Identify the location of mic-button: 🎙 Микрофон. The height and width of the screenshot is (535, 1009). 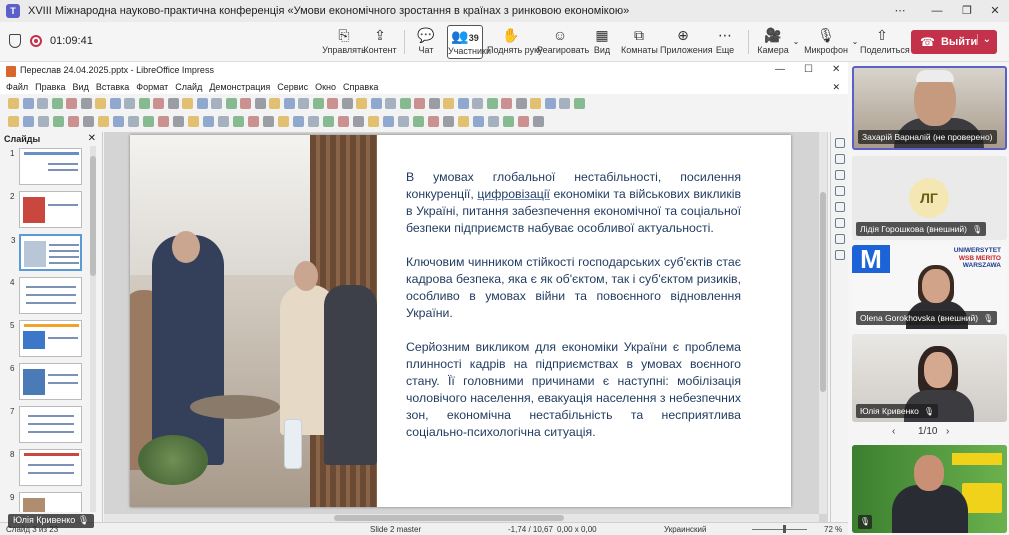
(826, 42).